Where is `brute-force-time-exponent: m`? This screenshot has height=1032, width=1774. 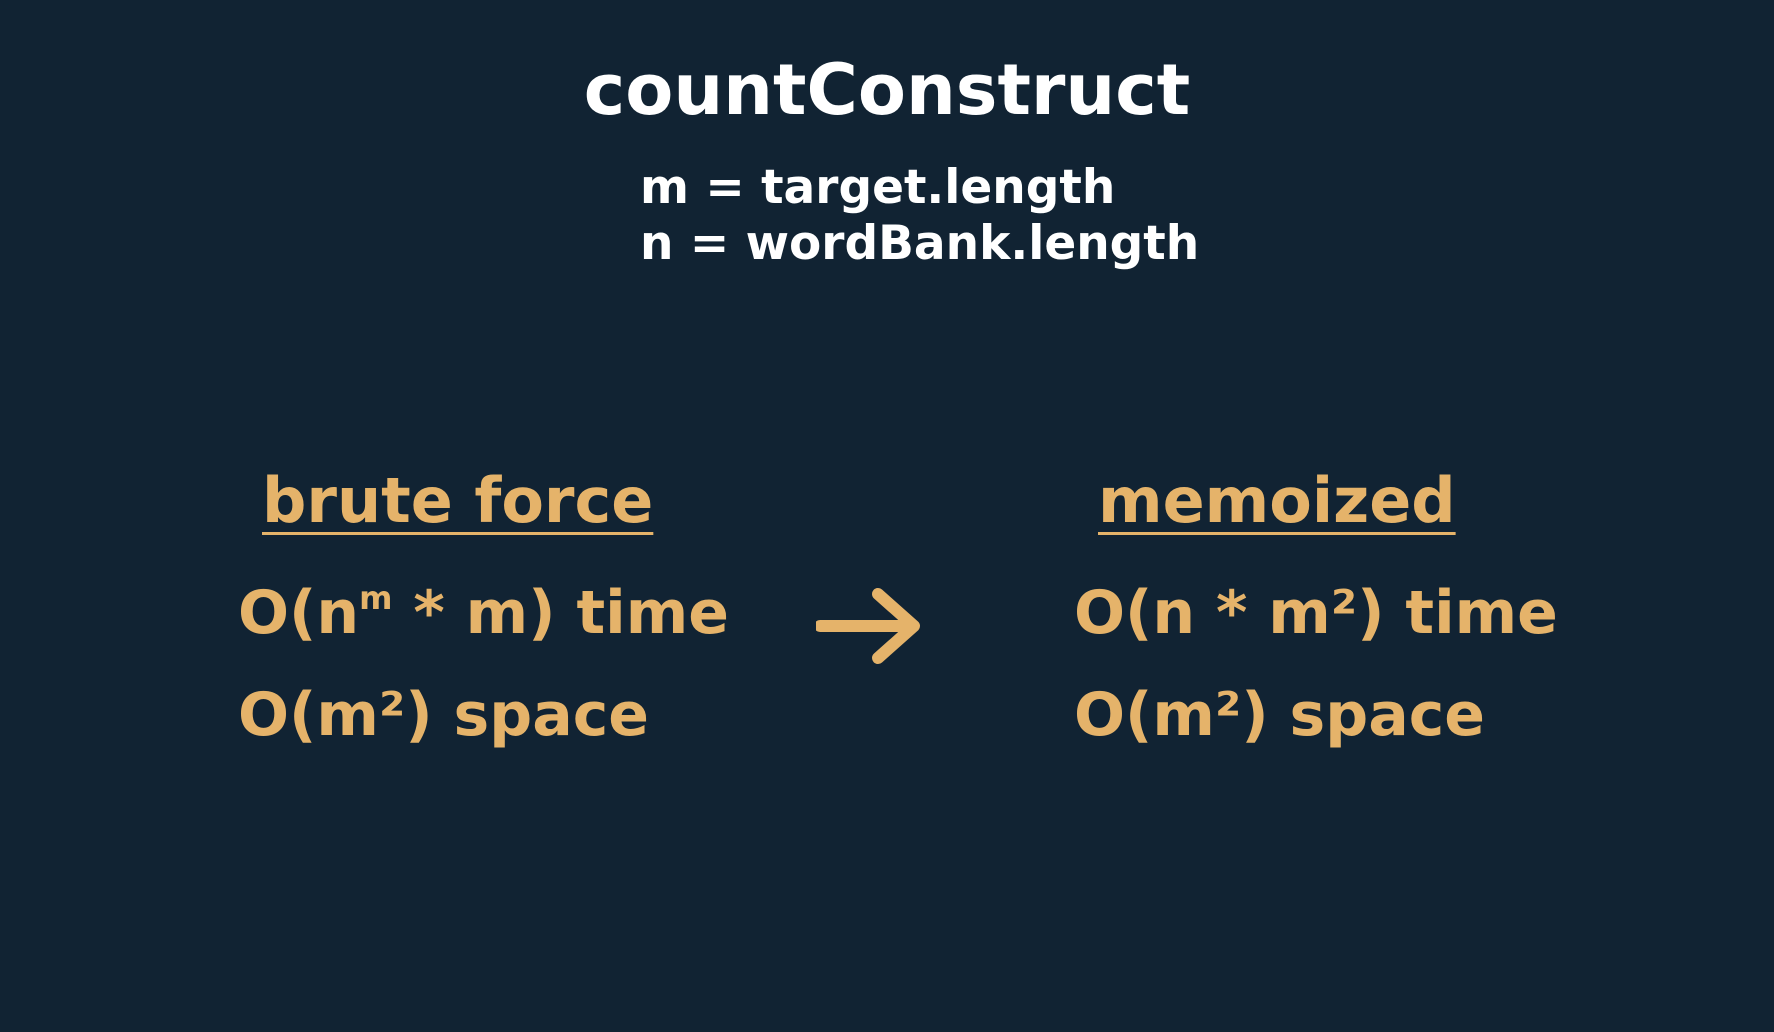
brute-force-time-exponent: m is located at coordinates (376, 598).